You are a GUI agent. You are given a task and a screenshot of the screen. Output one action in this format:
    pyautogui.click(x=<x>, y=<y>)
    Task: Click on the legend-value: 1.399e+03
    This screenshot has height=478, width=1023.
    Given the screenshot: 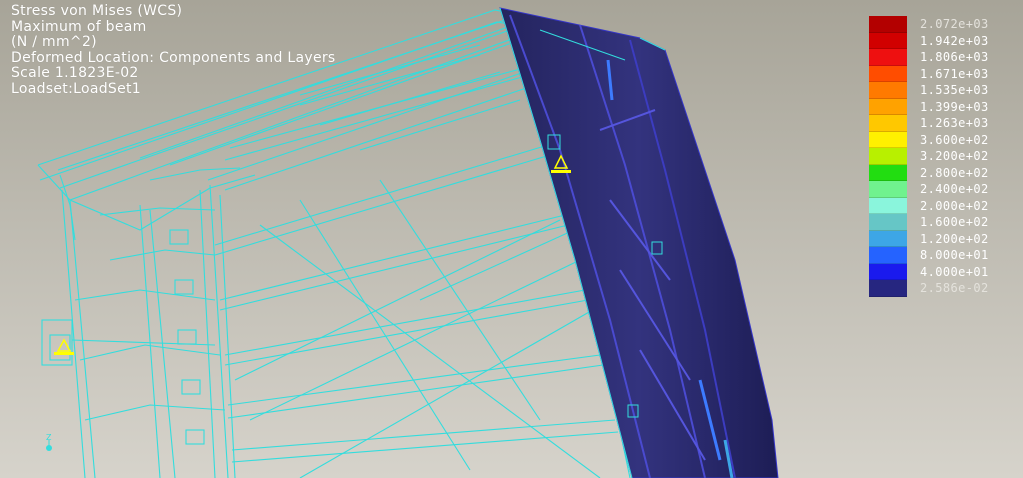 What is the action you would take?
    pyautogui.click(x=954, y=106)
    